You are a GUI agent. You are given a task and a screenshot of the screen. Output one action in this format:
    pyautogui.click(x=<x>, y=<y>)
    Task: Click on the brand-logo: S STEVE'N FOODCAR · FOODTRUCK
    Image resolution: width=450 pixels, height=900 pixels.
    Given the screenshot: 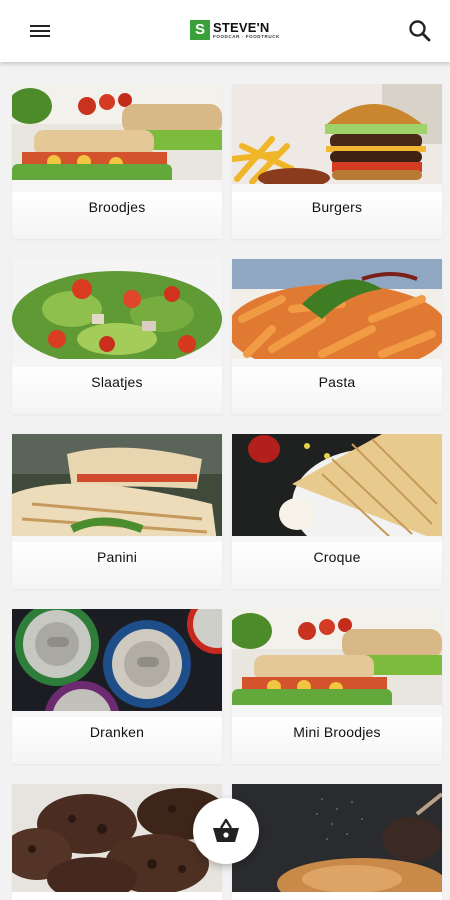 What is the action you would take?
    pyautogui.click(x=235, y=30)
    